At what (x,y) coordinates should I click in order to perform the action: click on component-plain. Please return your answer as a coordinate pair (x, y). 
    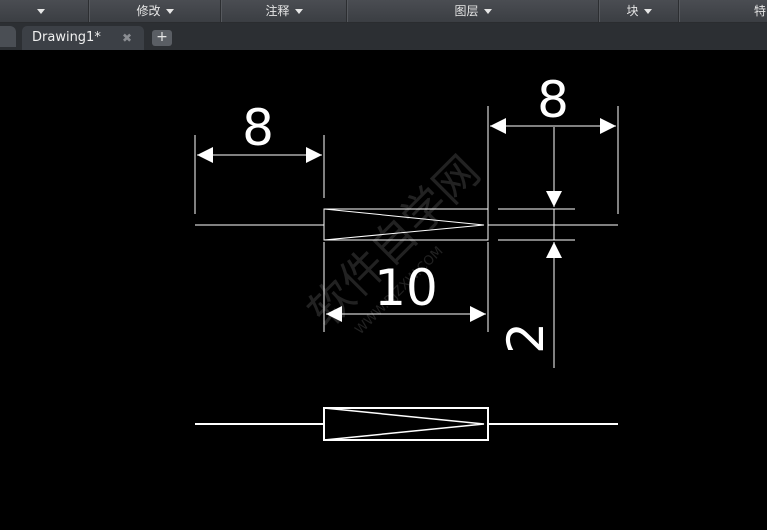
    Looking at the image, I should click on (406, 424).